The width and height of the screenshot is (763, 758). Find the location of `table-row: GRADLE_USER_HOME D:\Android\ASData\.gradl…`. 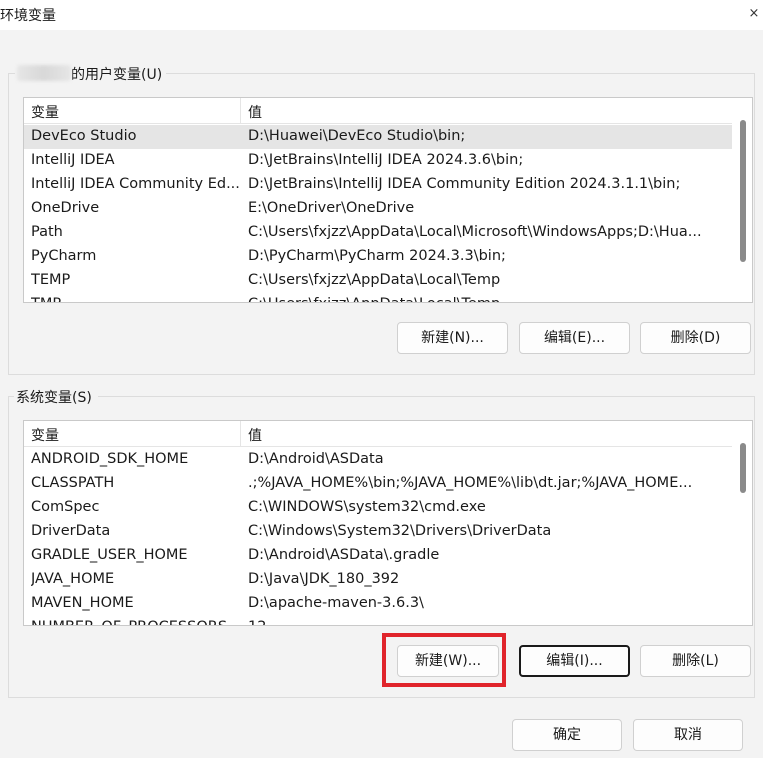

table-row: GRADLE_USER_HOME D:\Android\ASData\.gradl… is located at coordinates (378, 556).